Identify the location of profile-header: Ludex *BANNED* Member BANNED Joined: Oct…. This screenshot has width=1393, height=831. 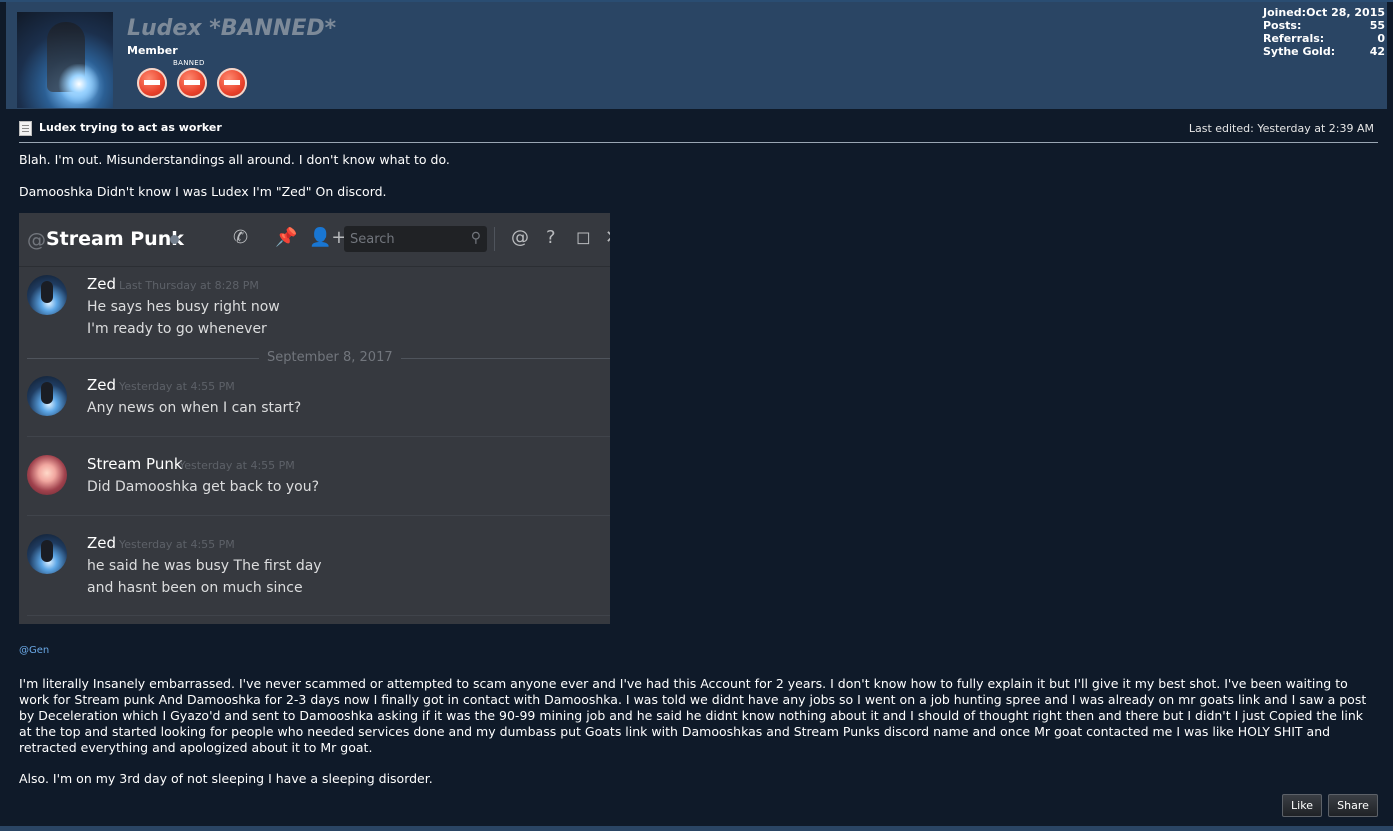
(696, 55).